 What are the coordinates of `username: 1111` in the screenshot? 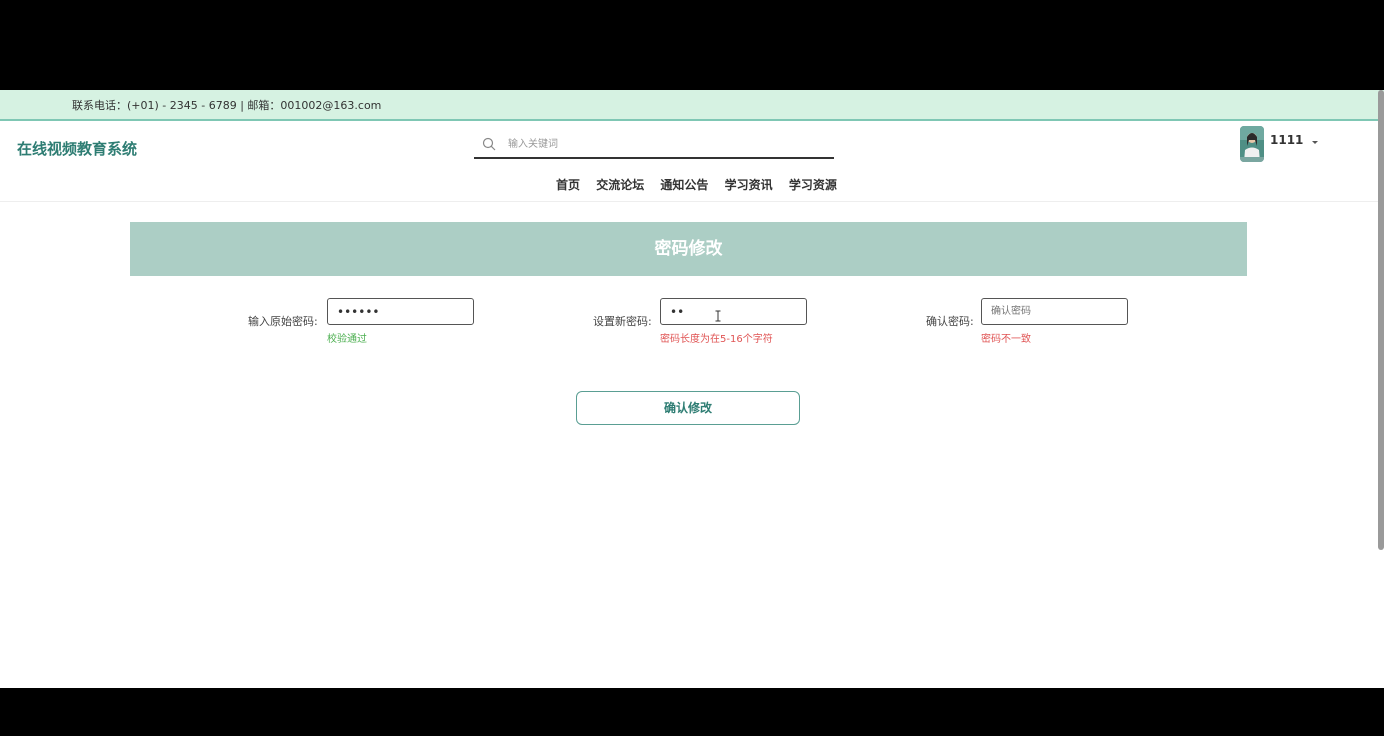 It's located at (1286, 140).